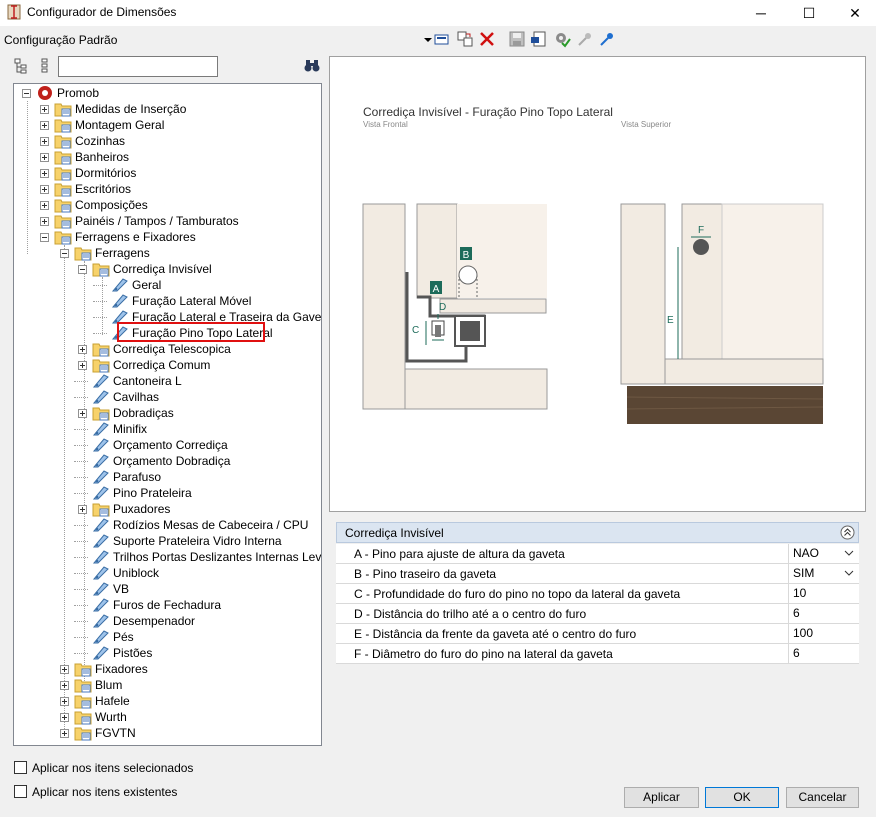  What do you see at coordinates (177, 221) in the screenshot?
I see `tree-node-category: Painéis / Tampos / Tamburatos` at bounding box center [177, 221].